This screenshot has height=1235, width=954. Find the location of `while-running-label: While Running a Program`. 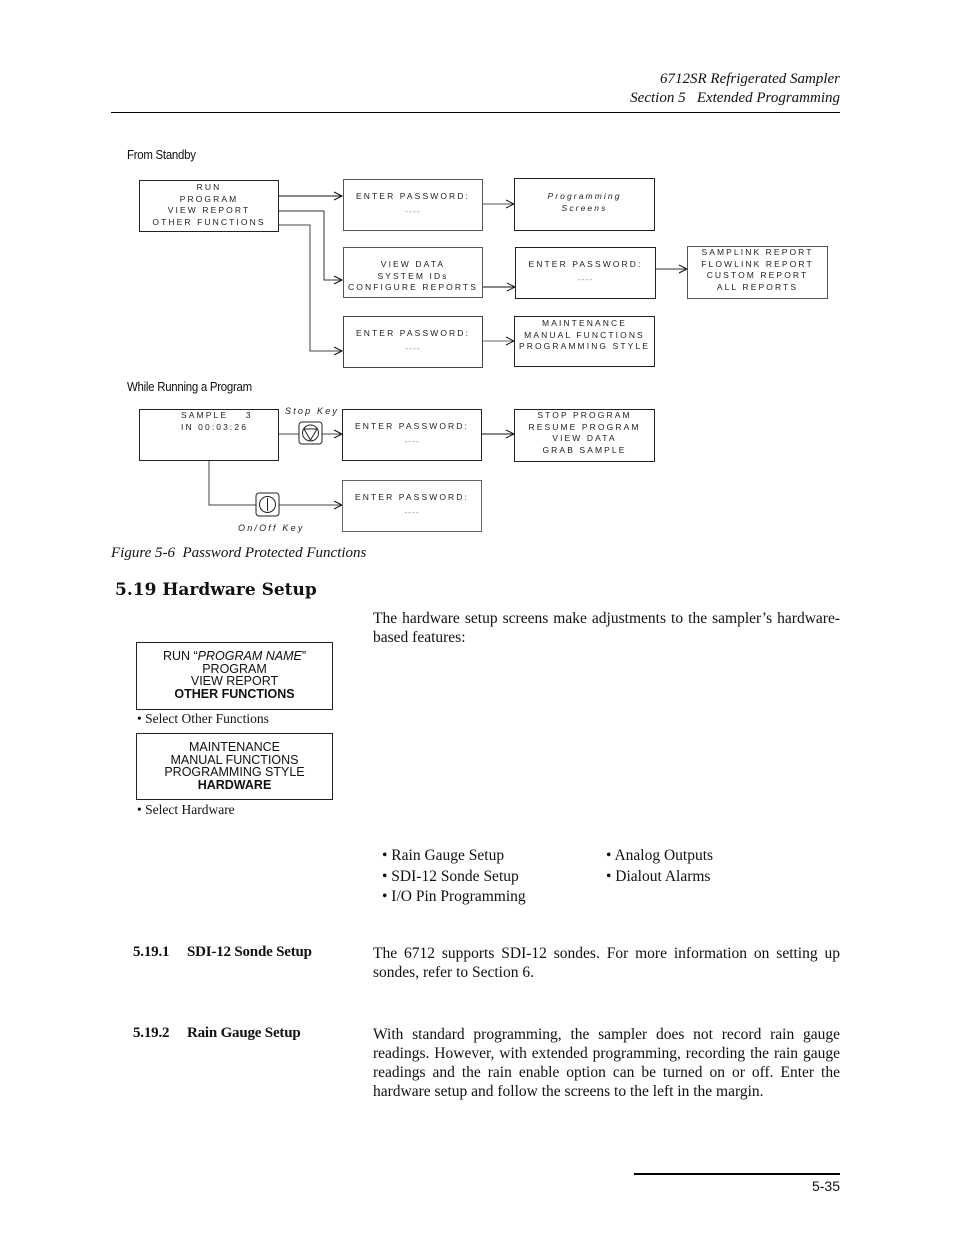

while-running-label: While Running a Program is located at coordinates (189, 386).